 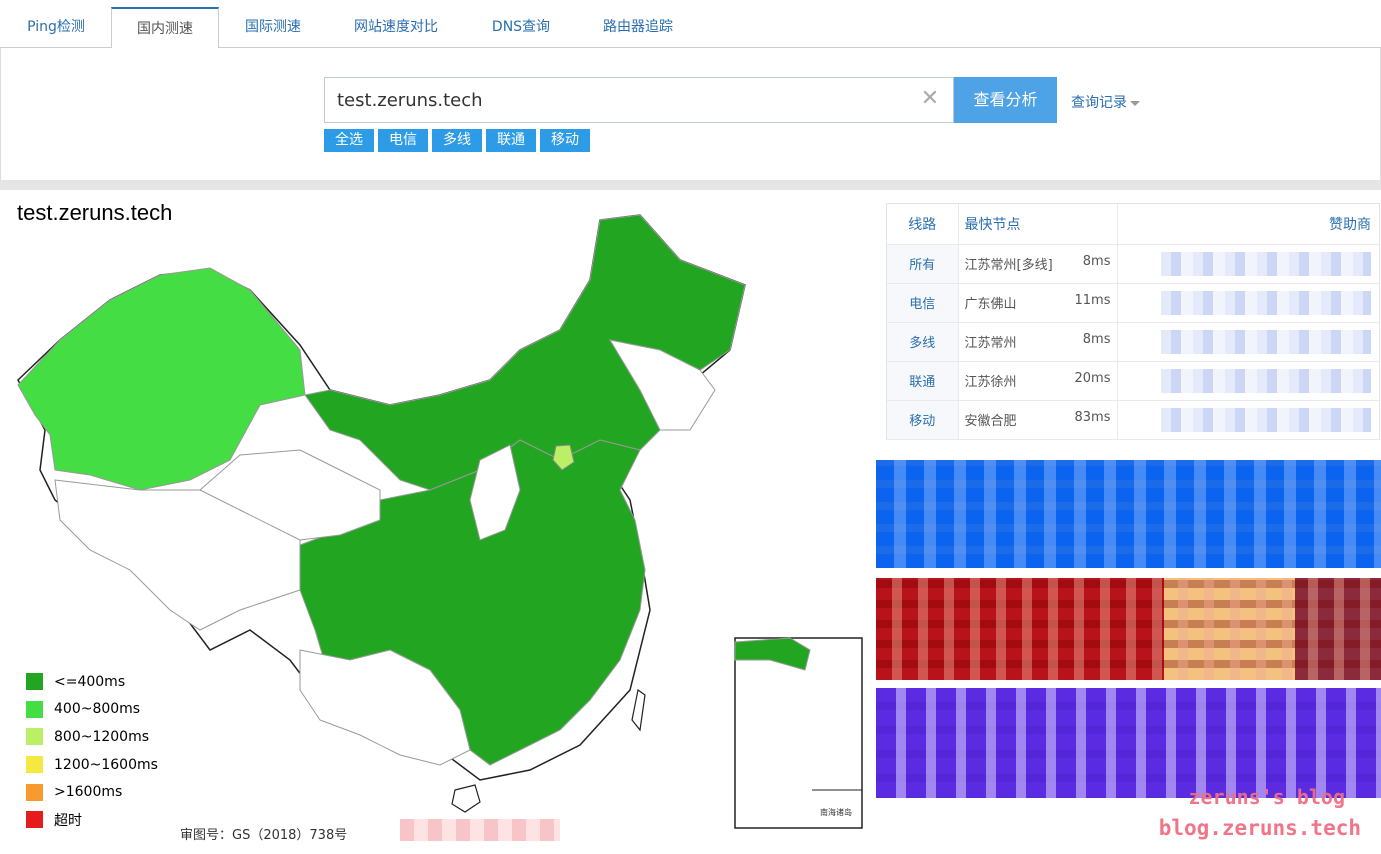 I want to click on header-sponsor: 赞助商, so click(x=1248, y=224).